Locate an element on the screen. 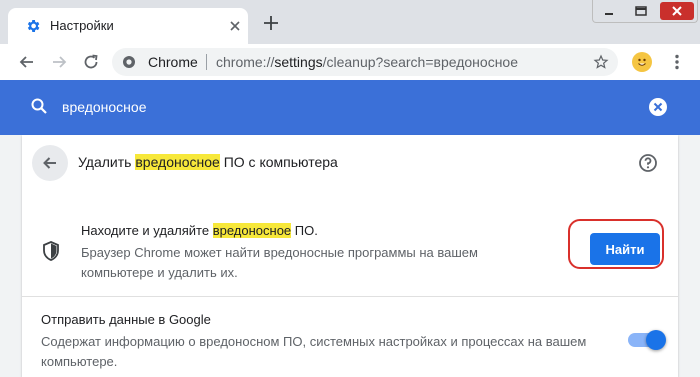 This screenshot has width=700, height=377. smiley-face-icon is located at coordinates (642, 62).